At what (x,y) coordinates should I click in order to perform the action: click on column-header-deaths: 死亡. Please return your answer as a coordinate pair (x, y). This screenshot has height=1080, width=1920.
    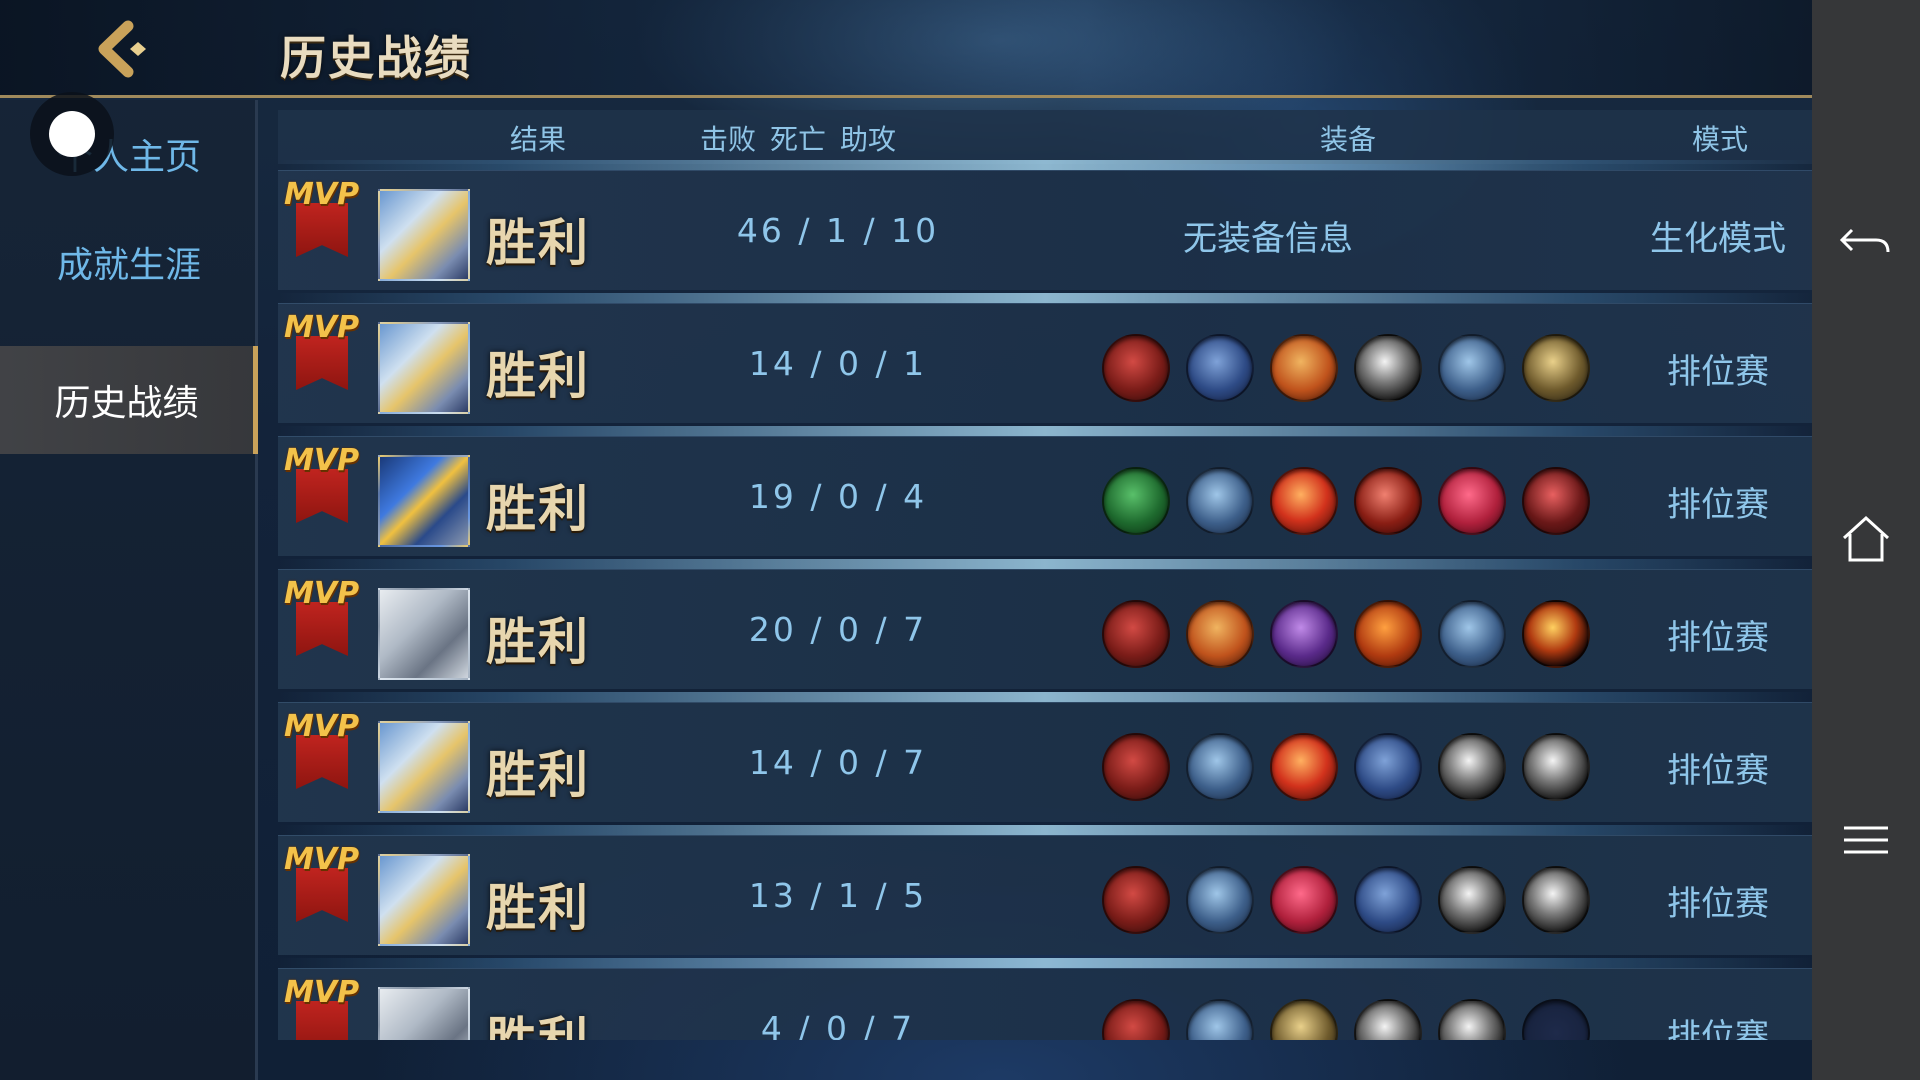
    Looking at the image, I should click on (798, 139).